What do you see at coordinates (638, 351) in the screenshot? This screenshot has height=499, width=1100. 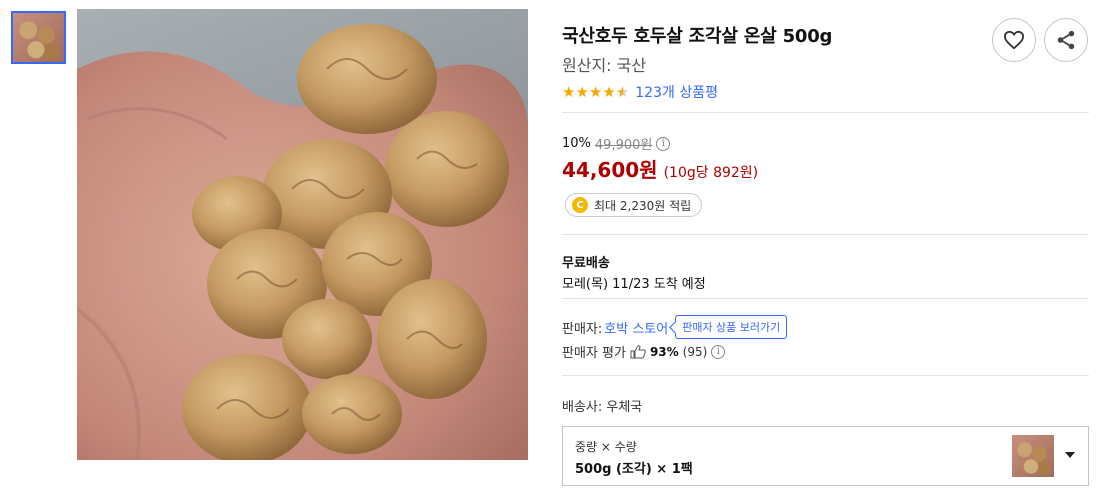 I see `thumbs-up-icon` at bounding box center [638, 351].